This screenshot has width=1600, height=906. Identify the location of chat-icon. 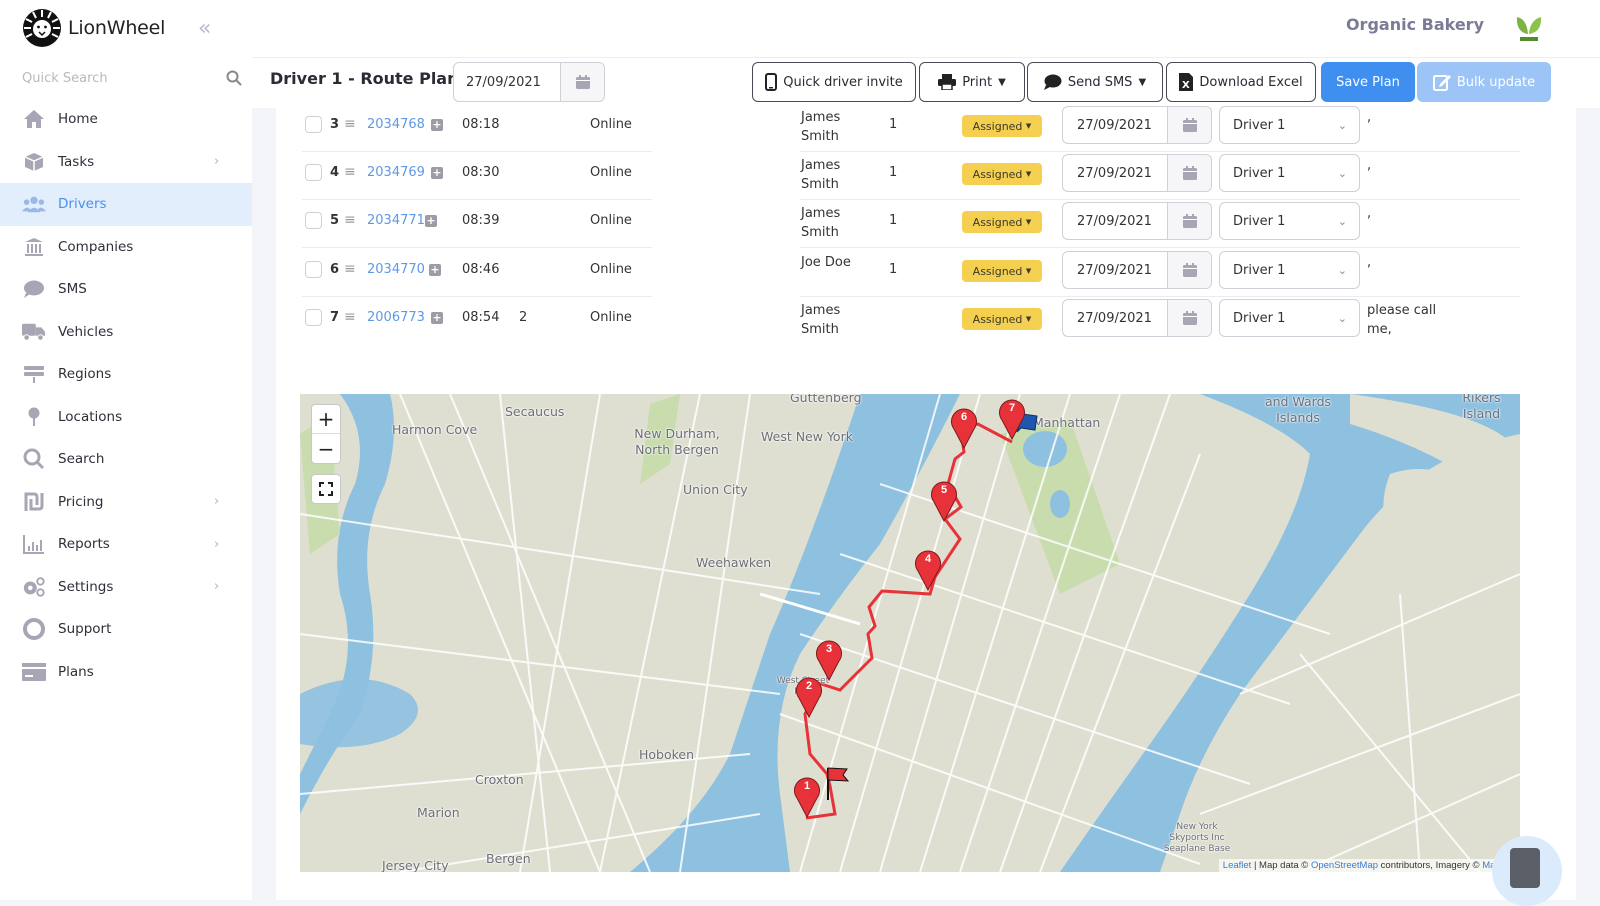
(34, 289).